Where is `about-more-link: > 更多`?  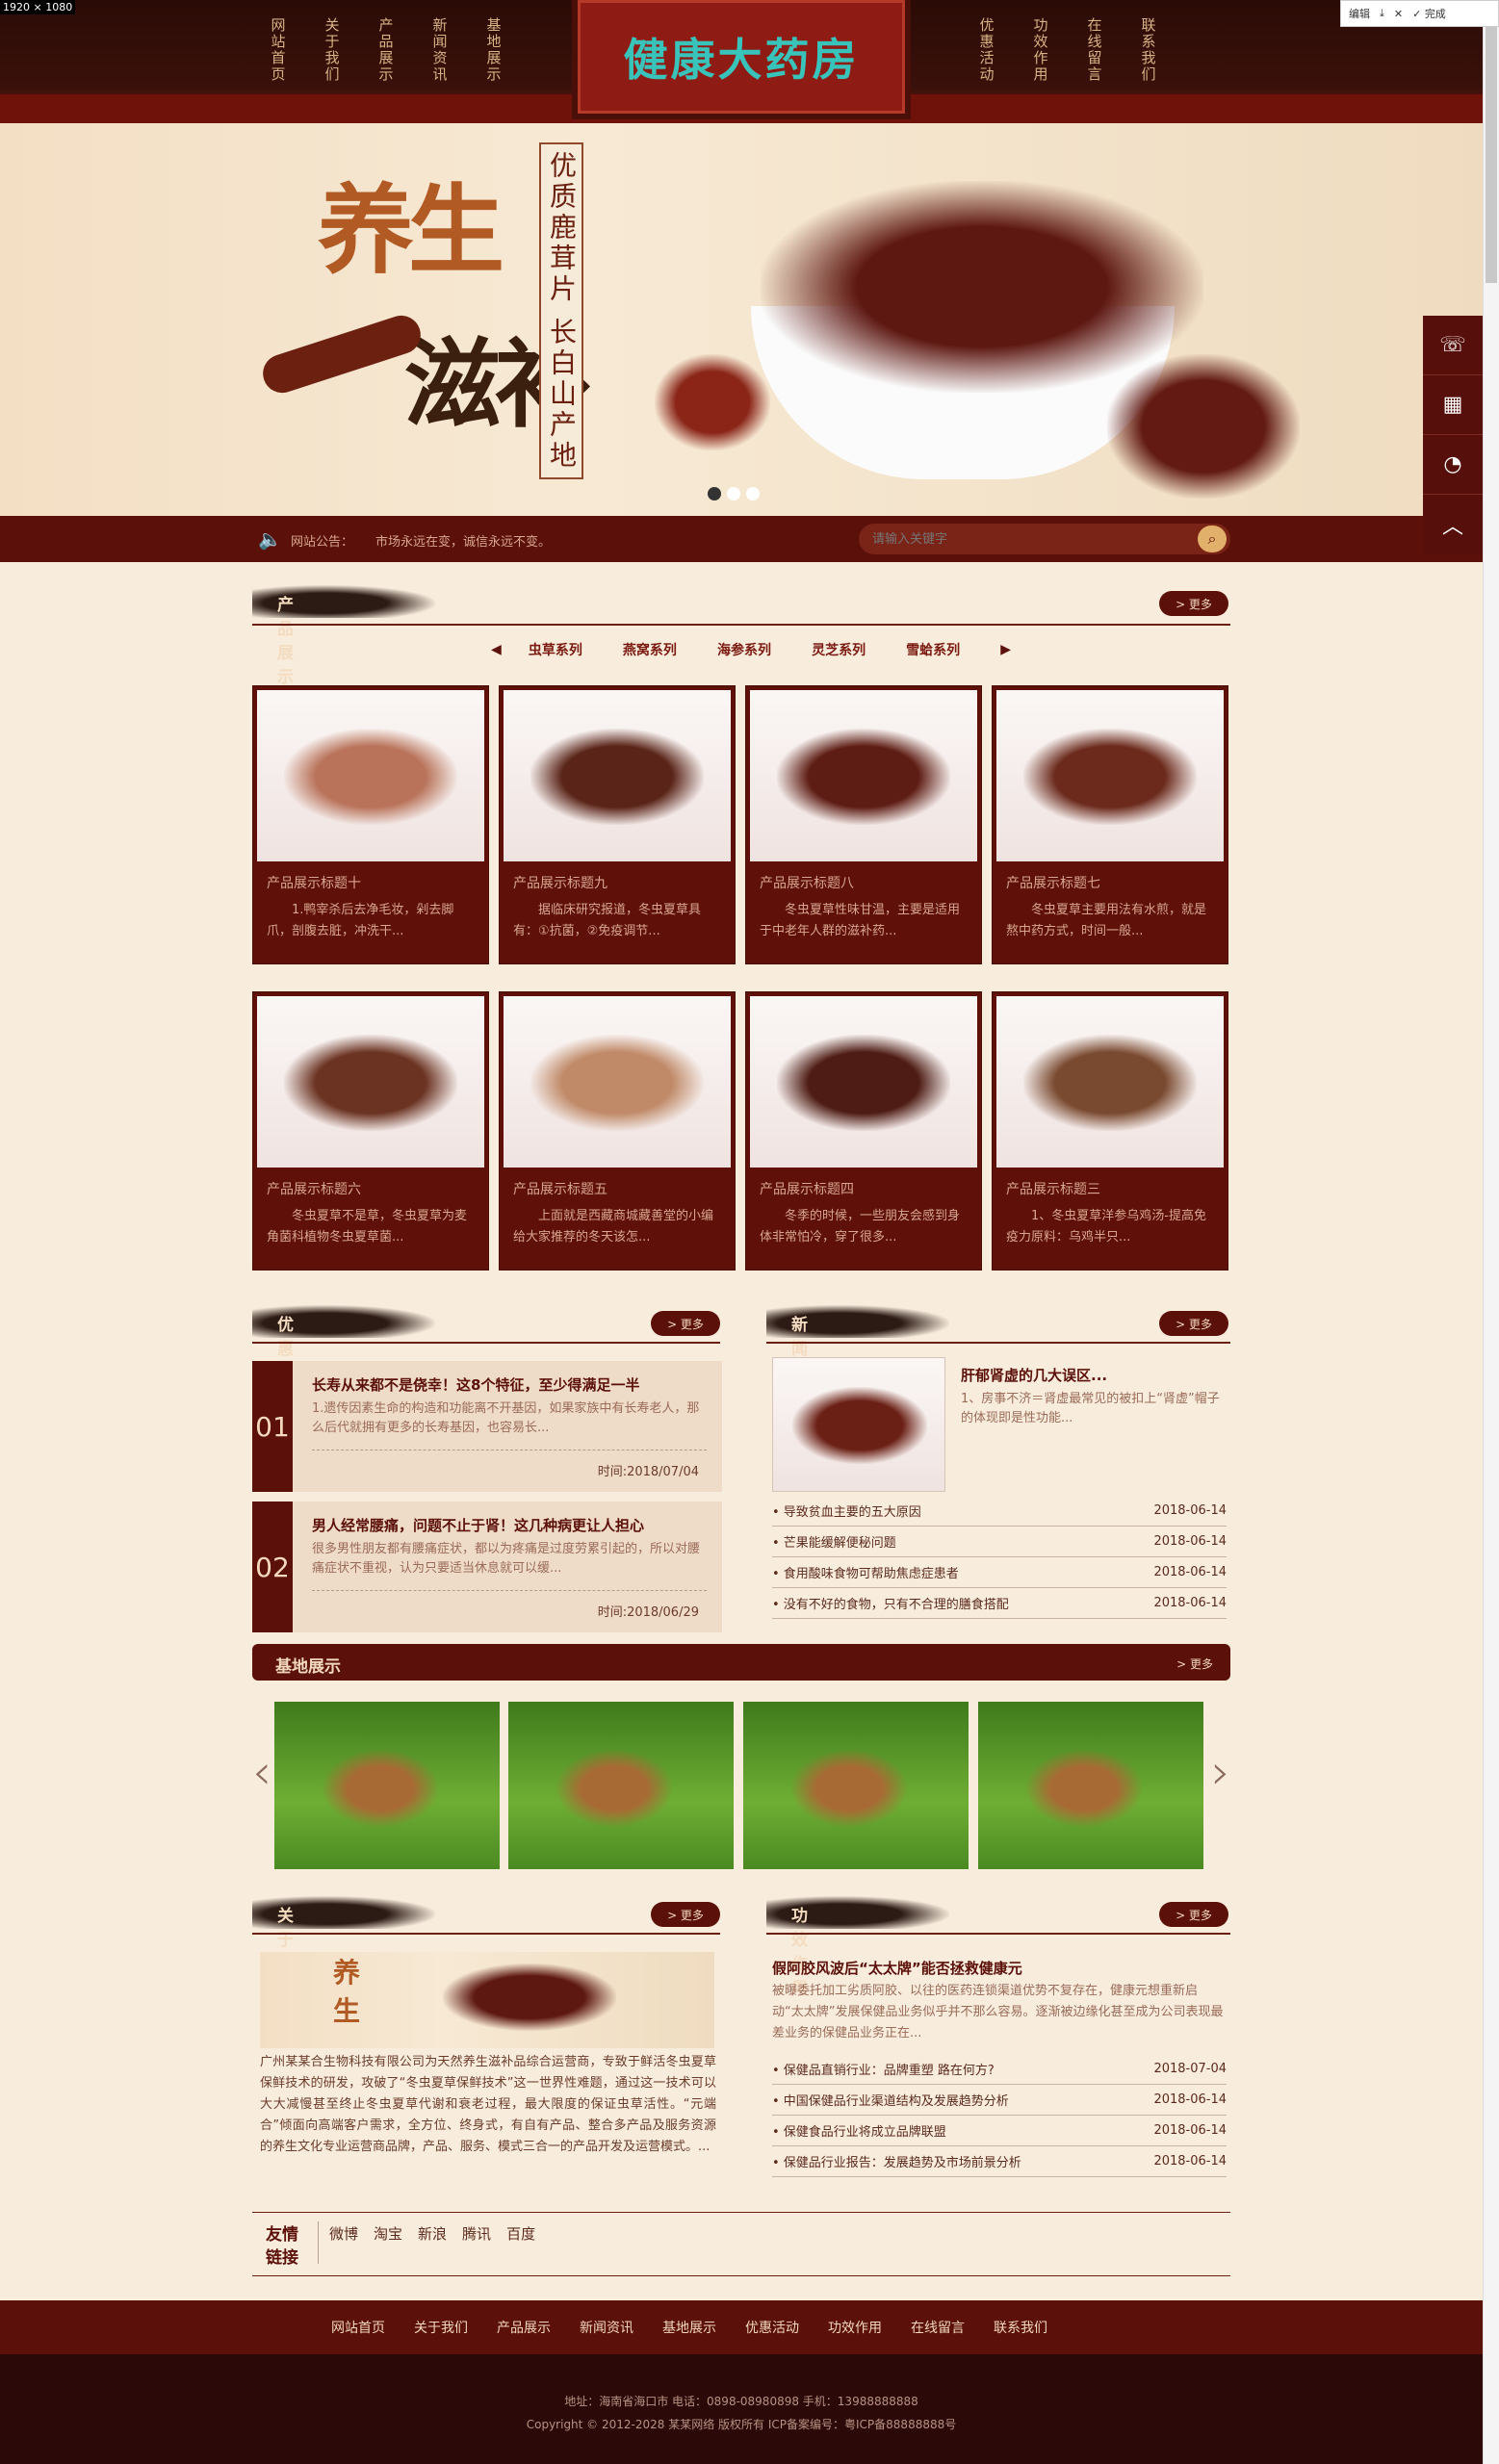
about-more-link: > 更多 is located at coordinates (685, 1914).